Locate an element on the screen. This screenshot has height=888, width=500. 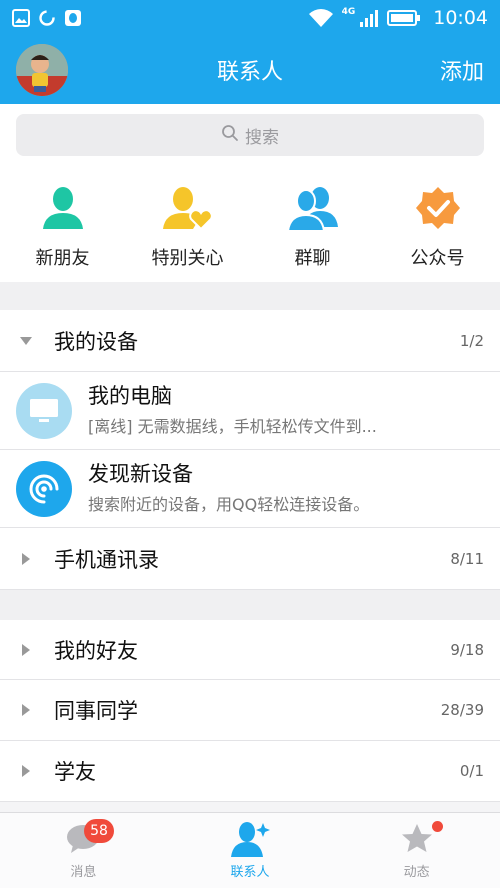
group-count: 0/1 is located at coordinates (471, 771).